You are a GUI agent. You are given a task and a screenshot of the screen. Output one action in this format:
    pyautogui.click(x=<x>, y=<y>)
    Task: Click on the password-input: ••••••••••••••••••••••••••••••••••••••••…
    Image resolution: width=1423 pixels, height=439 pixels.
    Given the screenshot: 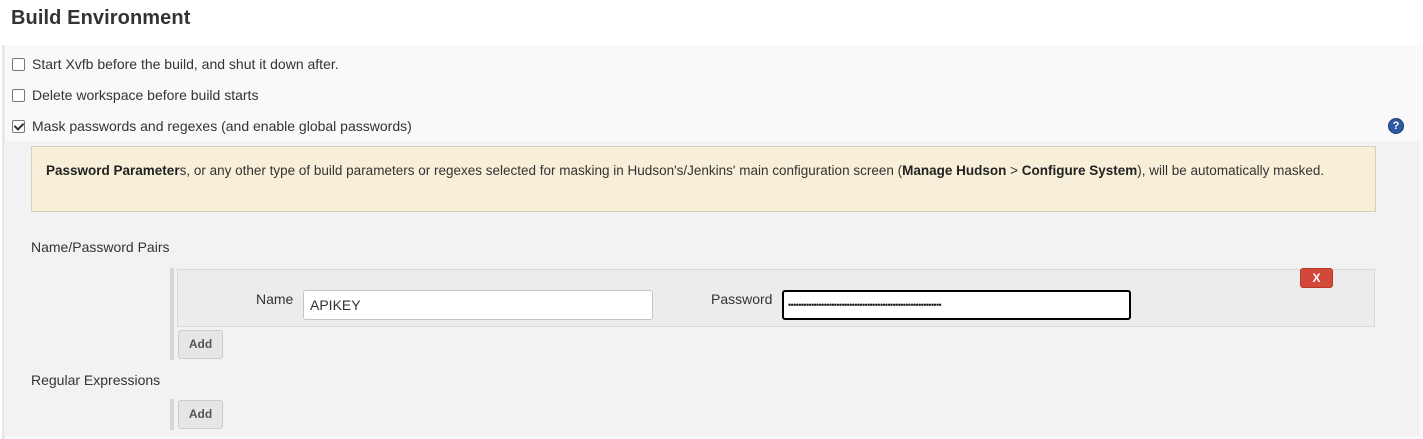 What is the action you would take?
    pyautogui.click(x=956, y=305)
    